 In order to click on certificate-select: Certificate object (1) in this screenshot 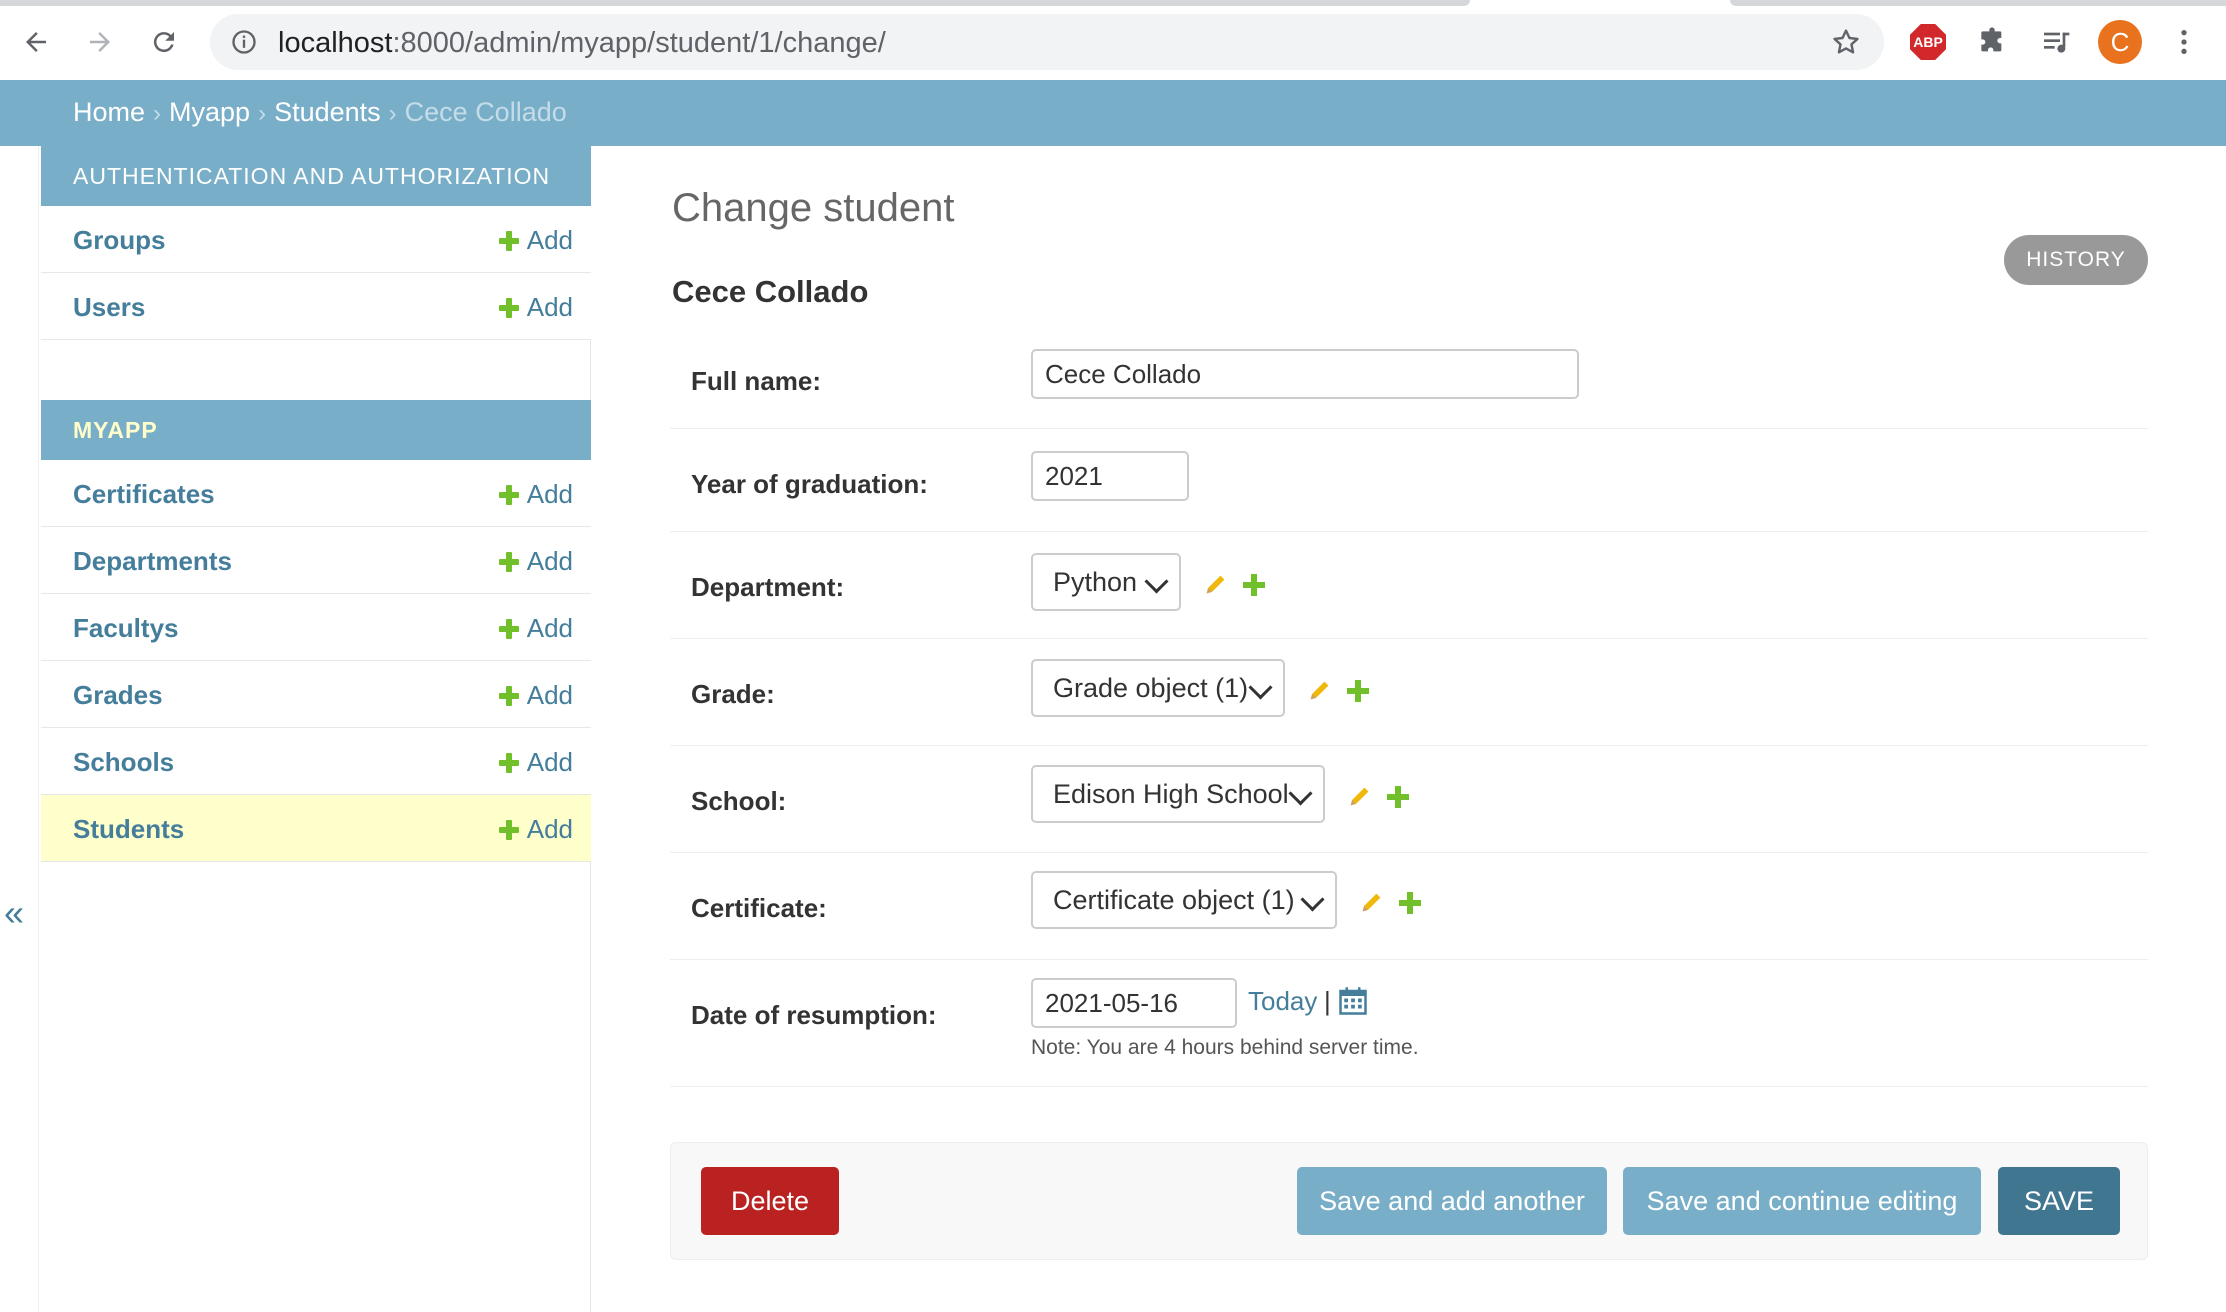, I will do `click(1184, 900)`.